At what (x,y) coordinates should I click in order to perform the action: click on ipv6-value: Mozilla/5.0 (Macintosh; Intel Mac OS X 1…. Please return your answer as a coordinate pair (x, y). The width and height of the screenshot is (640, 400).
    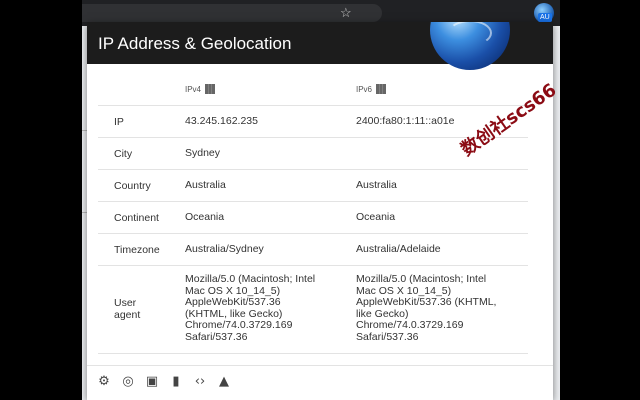
    Looking at the image, I should click on (426, 308).